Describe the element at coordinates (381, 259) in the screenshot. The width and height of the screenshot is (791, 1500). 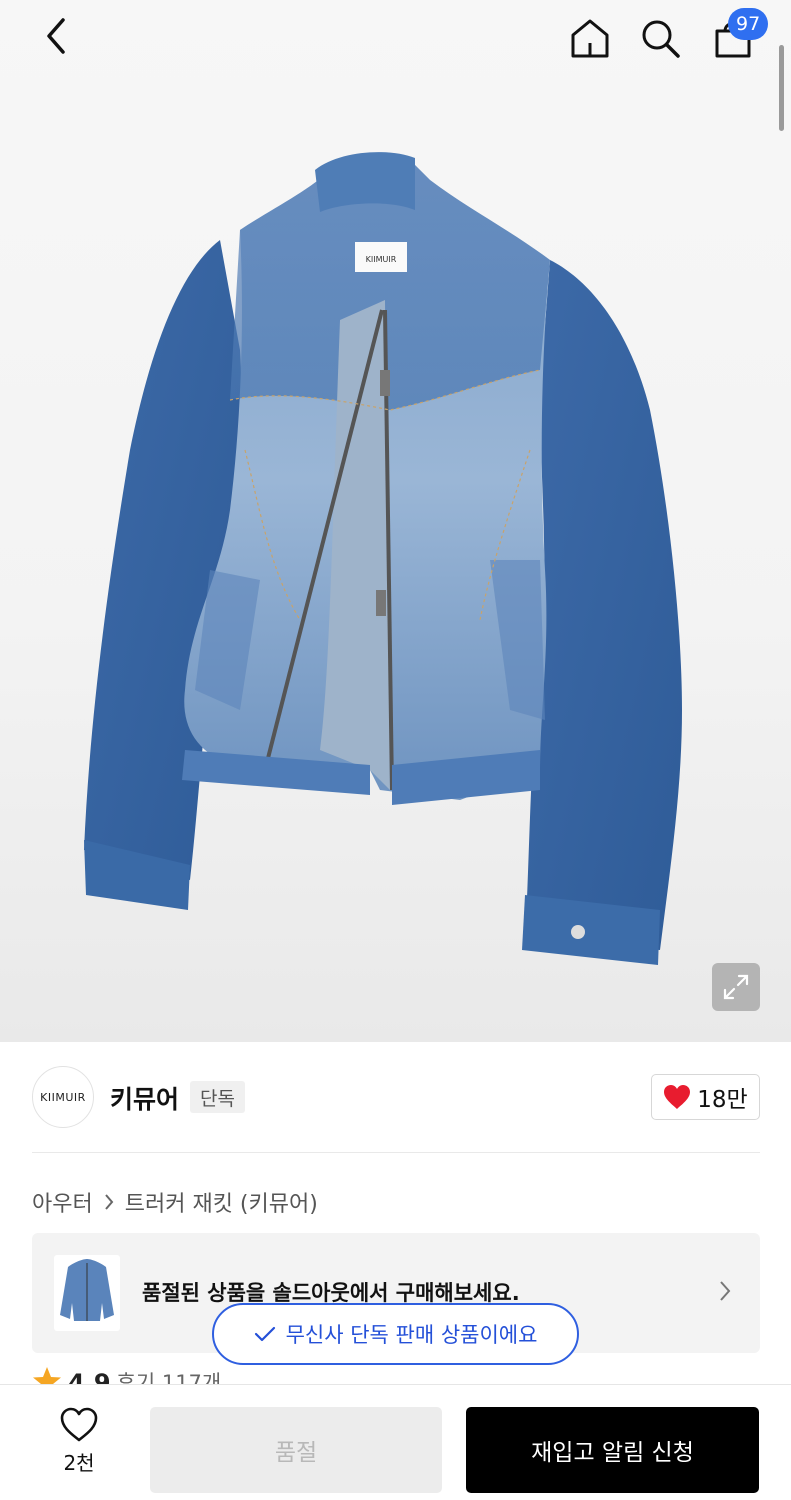
I see `jacket-label-text: KIIMUIR` at that location.